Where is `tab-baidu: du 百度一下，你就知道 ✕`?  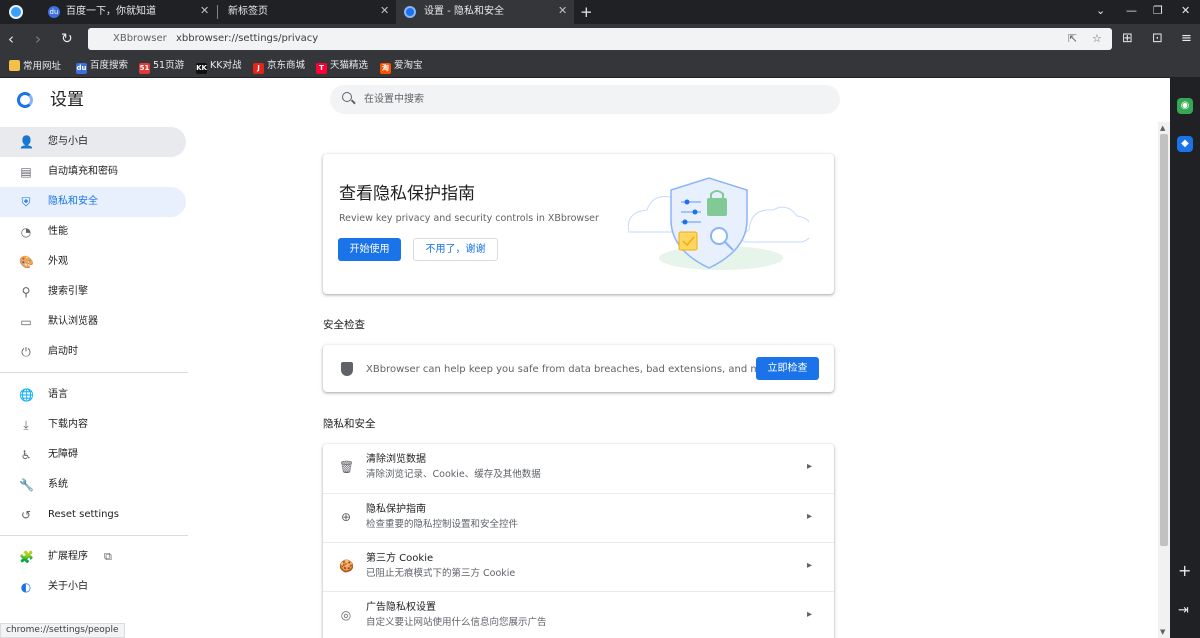 tab-baidu: du 百度一下，你就知道 ✕ is located at coordinates (128, 12).